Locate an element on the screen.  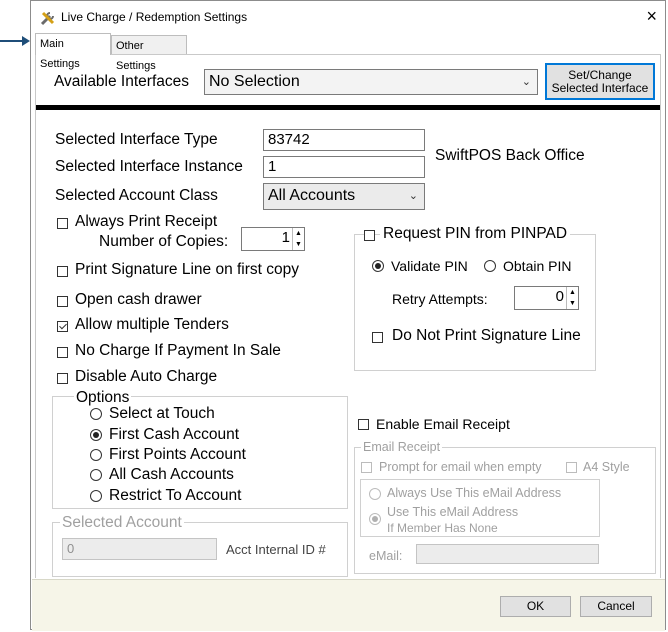
tools-icon is located at coordinates (47, 18).